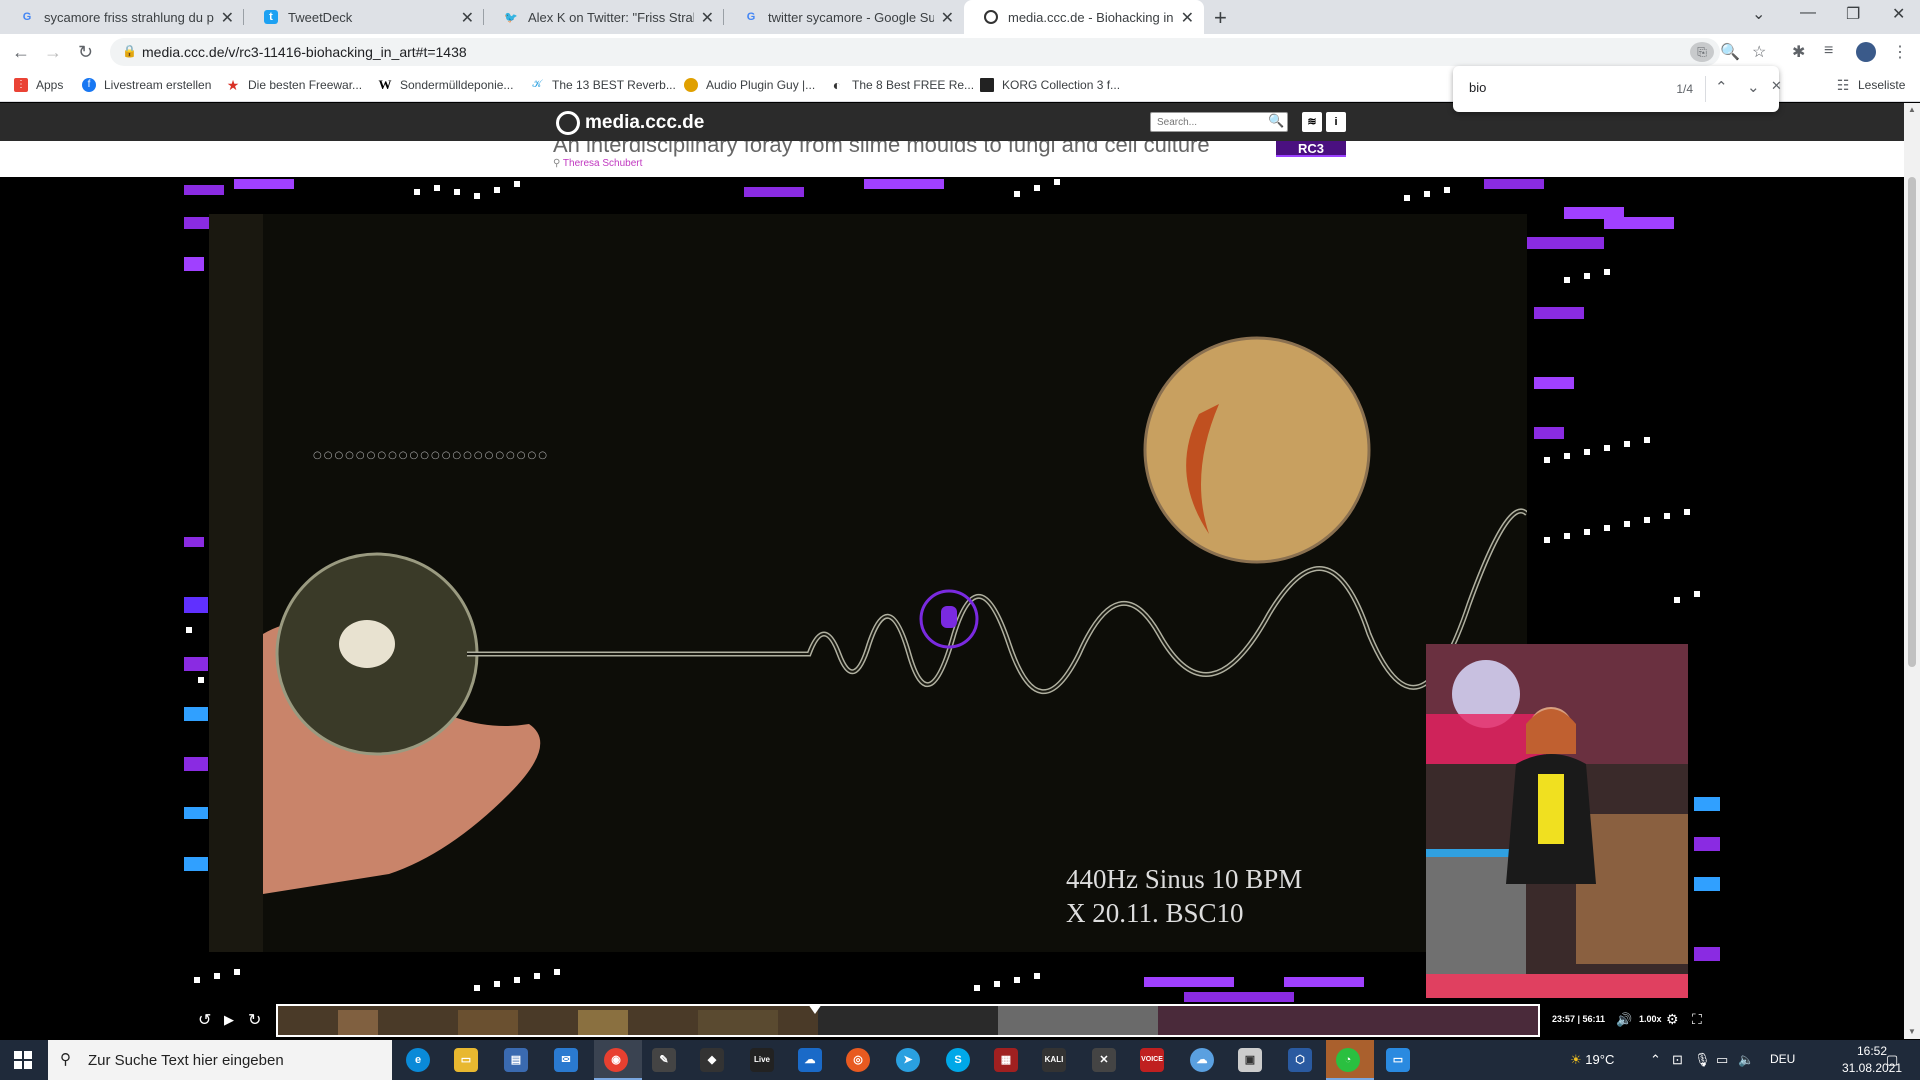  Describe the element at coordinates (1084, 17) in the screenshot. I see `tab-4: media.ccc.de - Biohacking in art ✕` at that location.